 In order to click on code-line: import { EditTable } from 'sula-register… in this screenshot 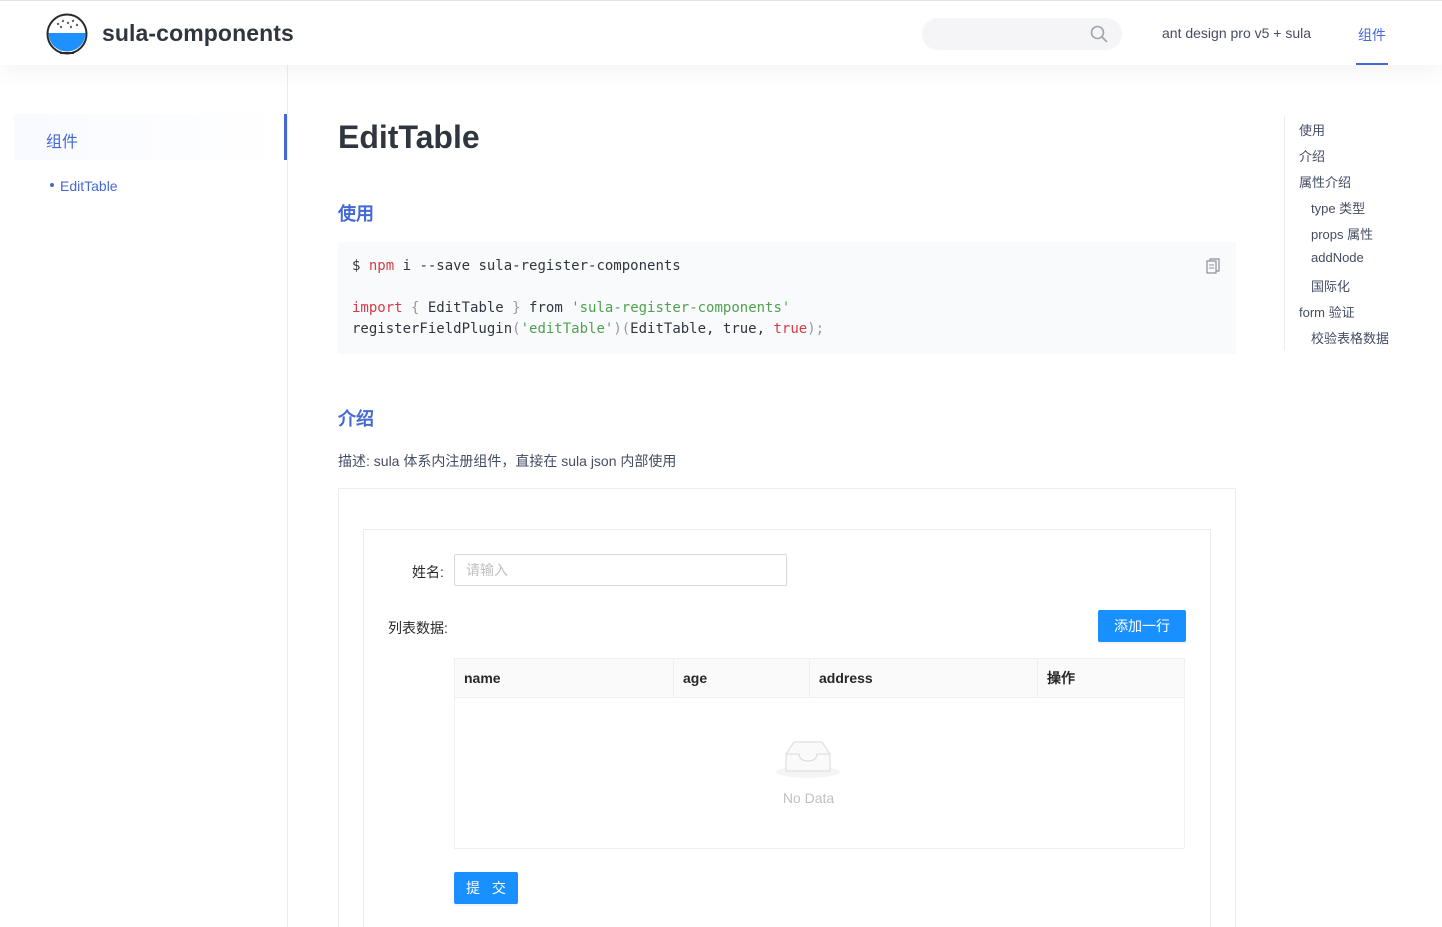, I will do `click(571, 308)`.